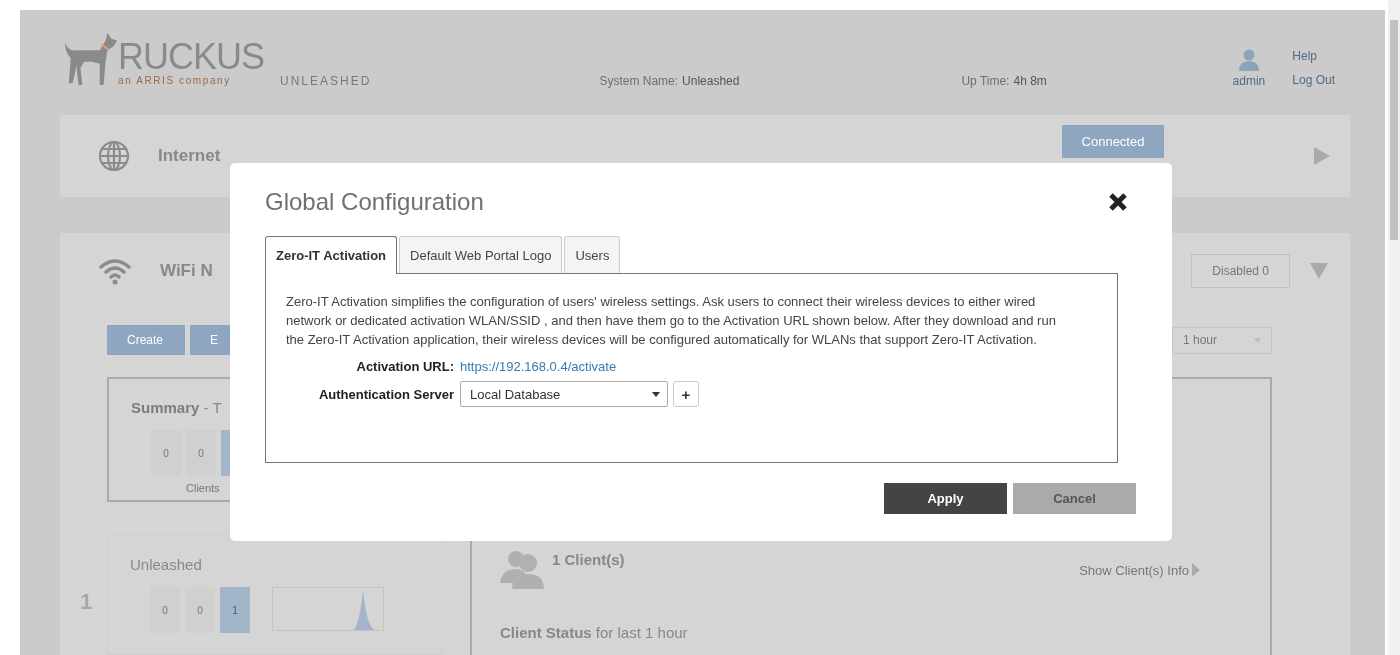 The height and width of the screenshot is (655, 1400). I want to click on wifi-icon, so click(115, 271).